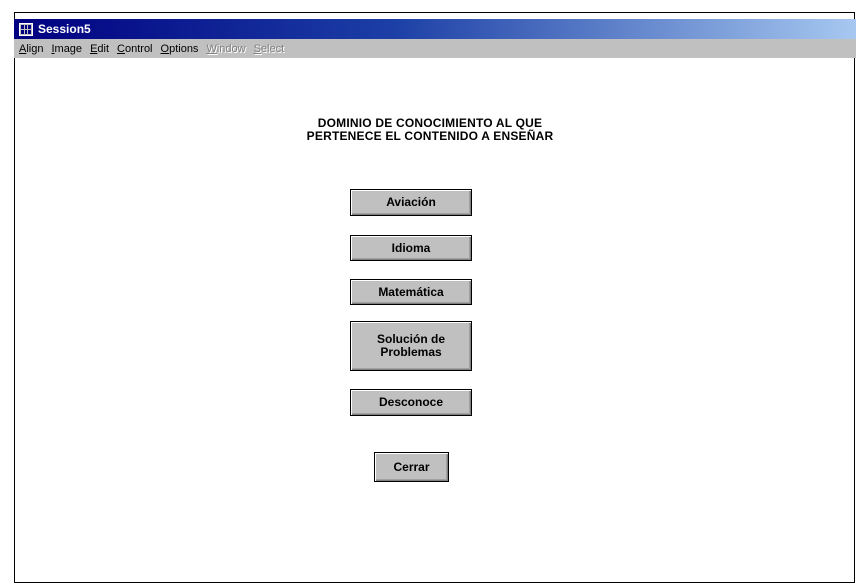 Image resolution: width=856 pixels, height=584 pixels. Describe the element at coordinates (411, 352) in the screenshot. I see `solucion-button-label-line-2: Problemas` at that location.